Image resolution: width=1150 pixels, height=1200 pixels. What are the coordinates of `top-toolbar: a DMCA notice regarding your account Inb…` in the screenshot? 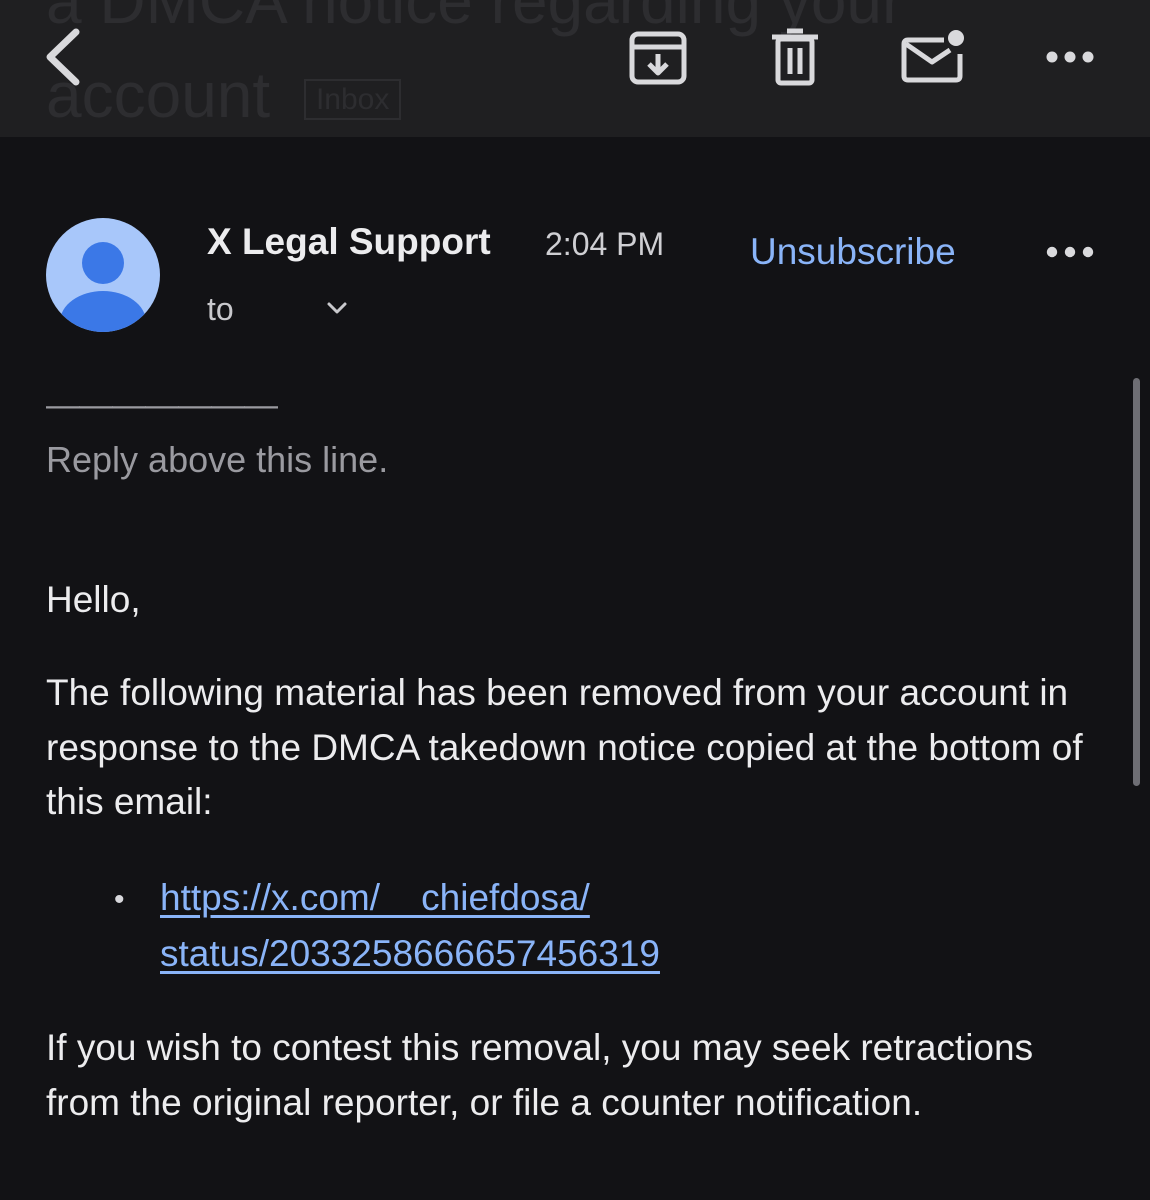 It's located at (575, 68).